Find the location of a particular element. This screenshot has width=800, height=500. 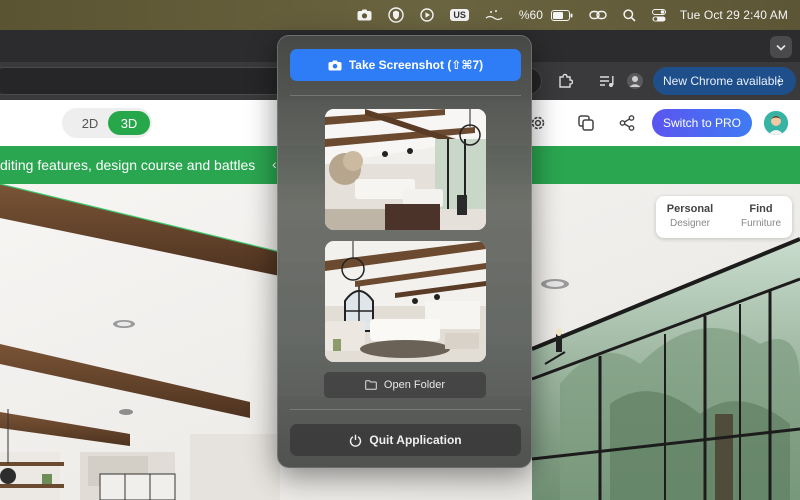

ceiling-light is located at coordinates (126, 412).